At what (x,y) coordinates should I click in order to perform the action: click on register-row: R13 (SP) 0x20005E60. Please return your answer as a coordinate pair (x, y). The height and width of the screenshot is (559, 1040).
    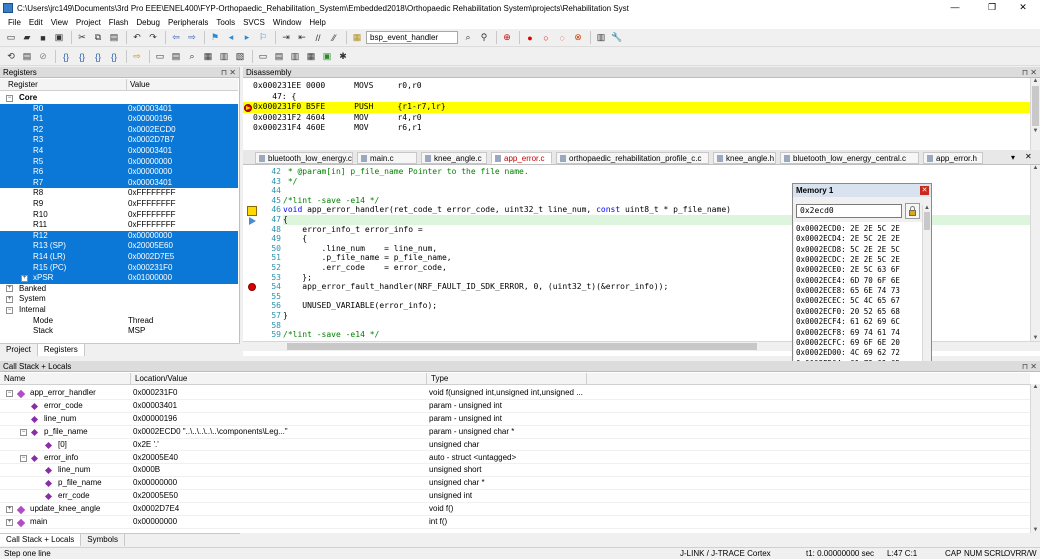
    Looking at the image, I should click on (119, 246).